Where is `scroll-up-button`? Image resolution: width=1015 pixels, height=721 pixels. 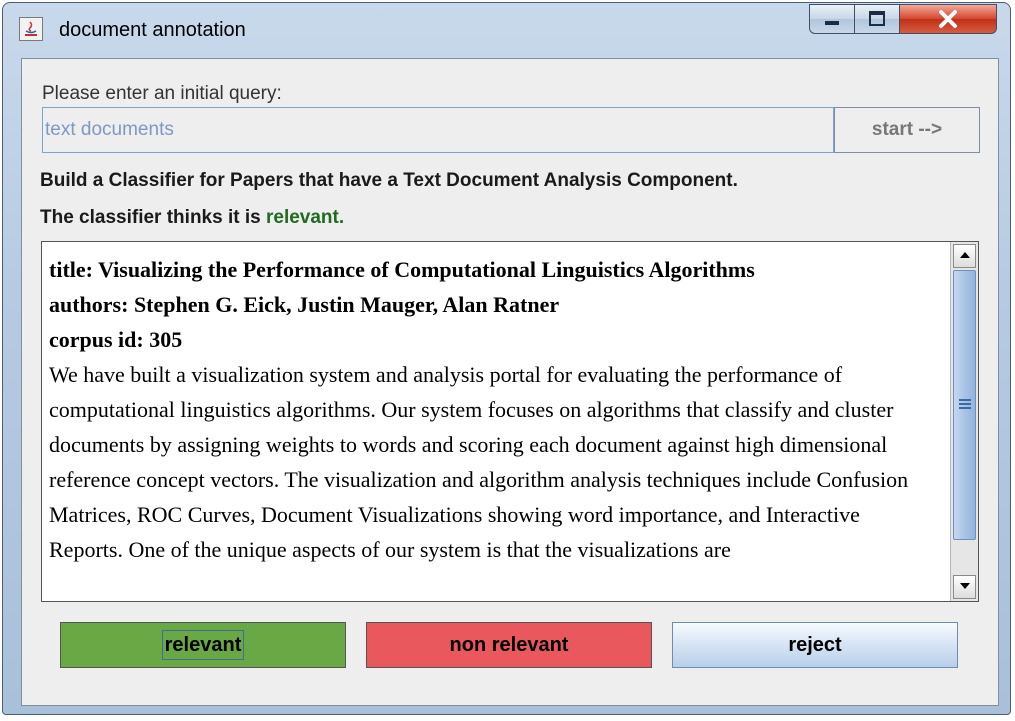
scroll-up-button is located at coordinates (964, 256).